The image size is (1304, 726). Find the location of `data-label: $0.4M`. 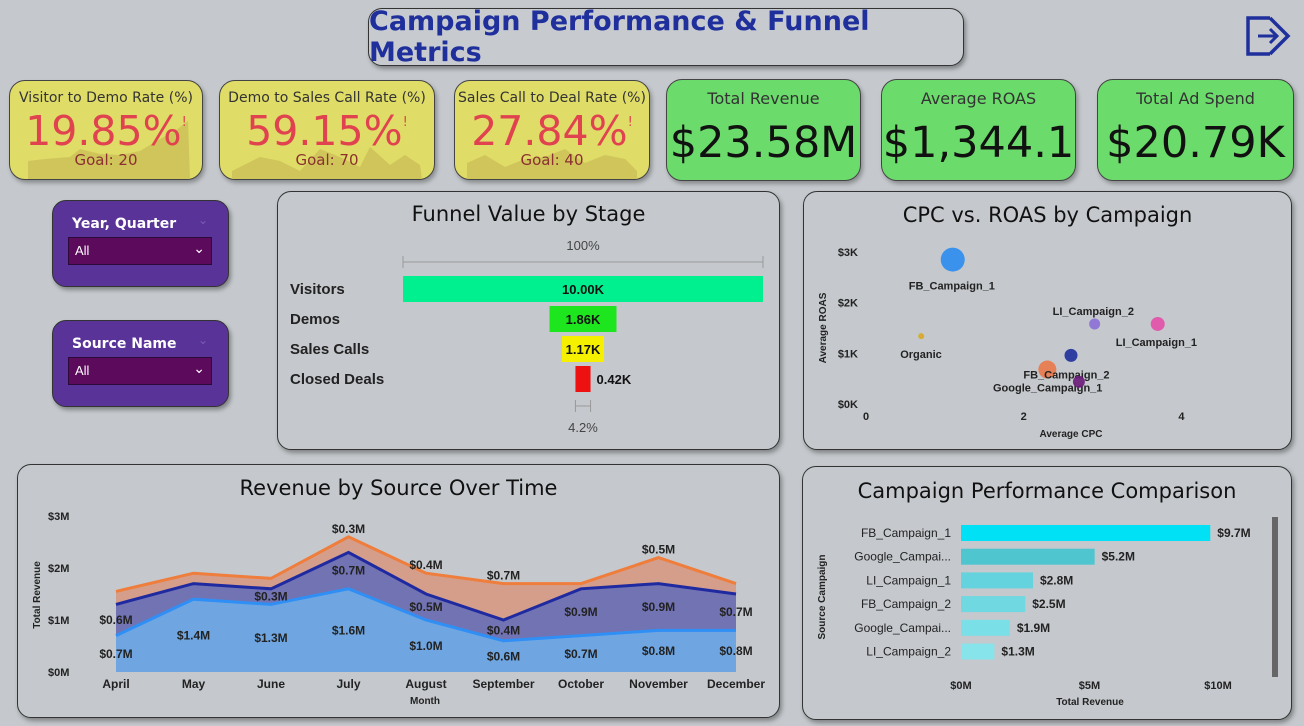

data-label: $0.4M is located at coordinates (503, 630).